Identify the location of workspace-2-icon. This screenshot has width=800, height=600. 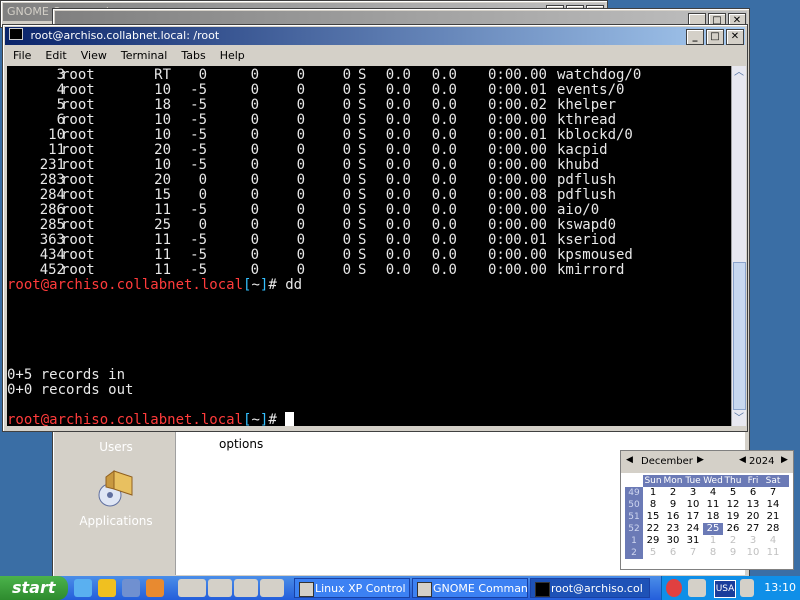
(220, 588).